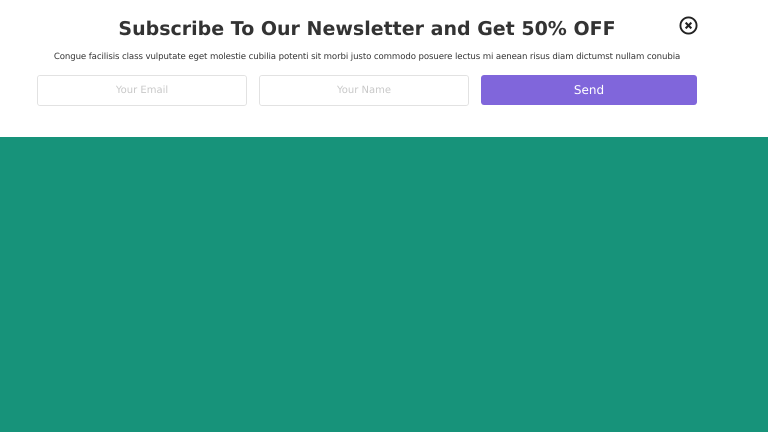  What do you see at coordinates (688, 25) in the screenshot?
I see `close-icon` at bounding box center [688, 25].